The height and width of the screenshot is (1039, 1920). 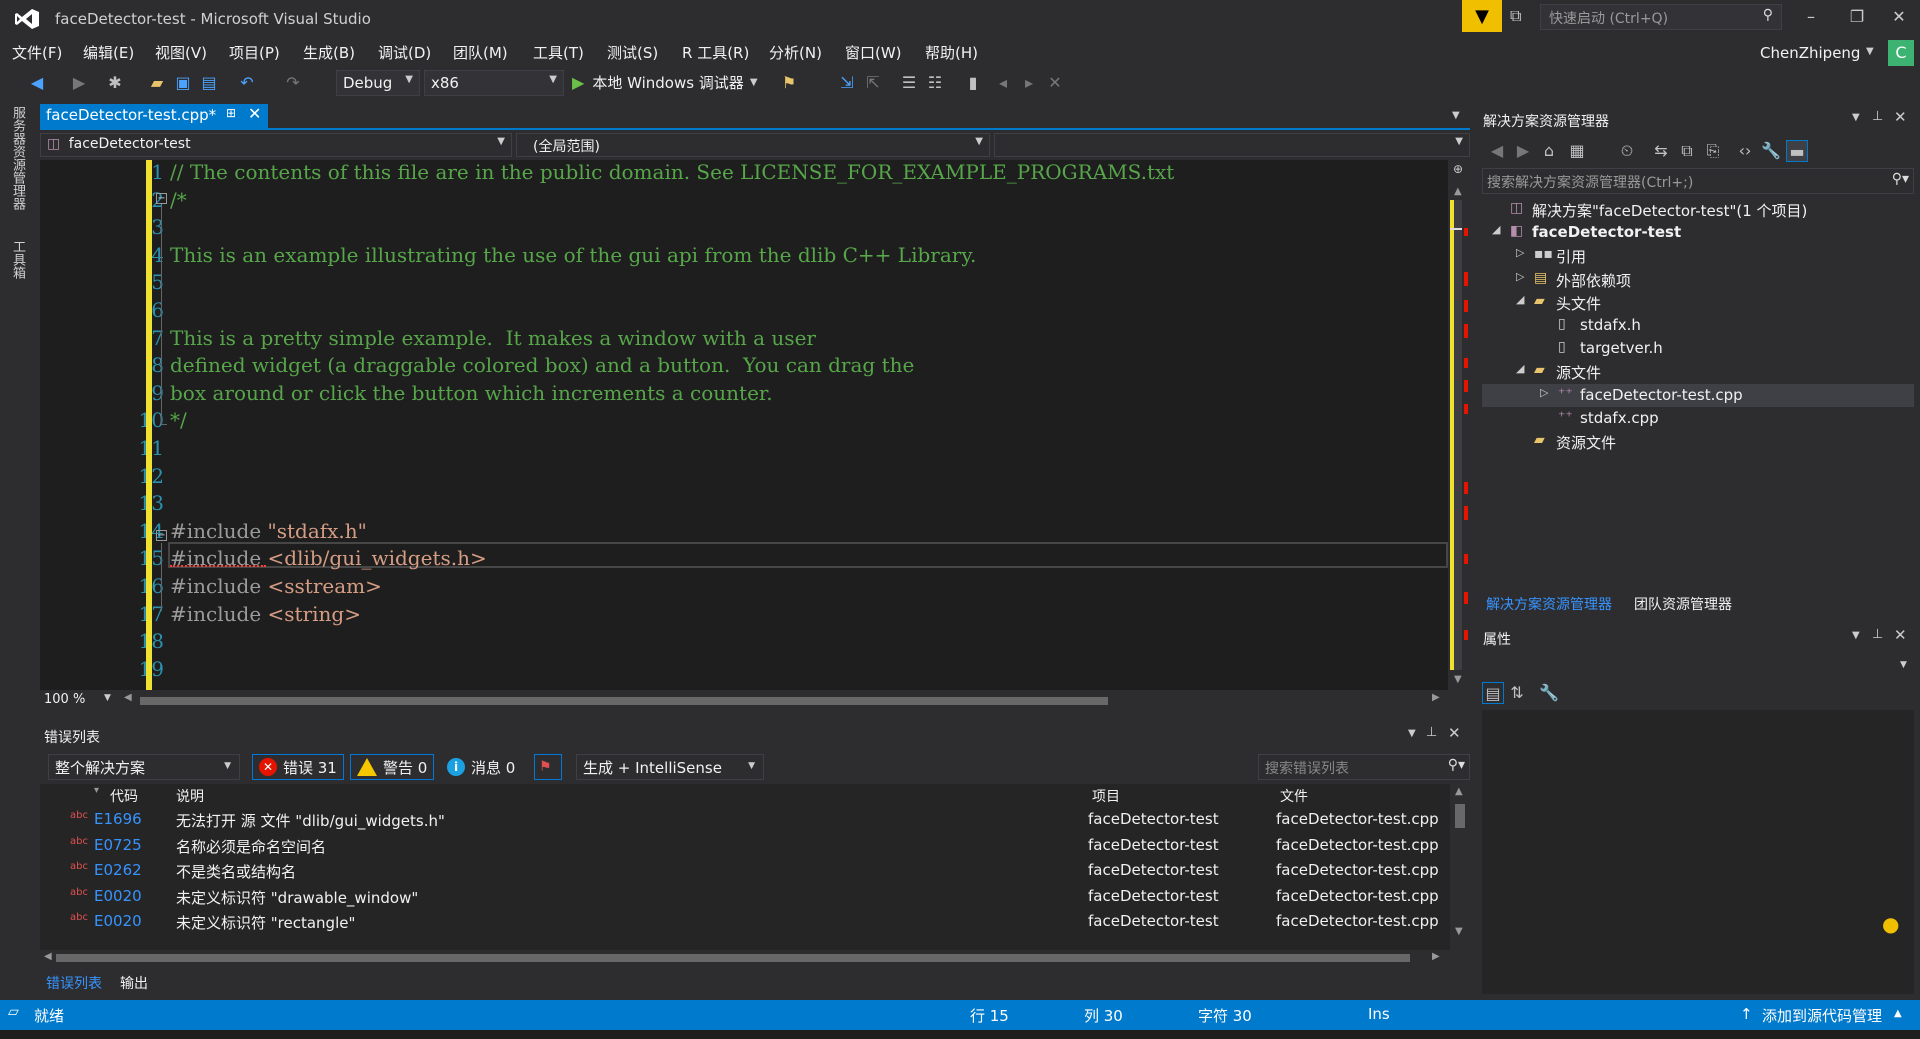 What do you see at coordinates (795, 52) in the screenshot?
I see `menu-analyze: 分析(N)` at bounding box center [795, 52].